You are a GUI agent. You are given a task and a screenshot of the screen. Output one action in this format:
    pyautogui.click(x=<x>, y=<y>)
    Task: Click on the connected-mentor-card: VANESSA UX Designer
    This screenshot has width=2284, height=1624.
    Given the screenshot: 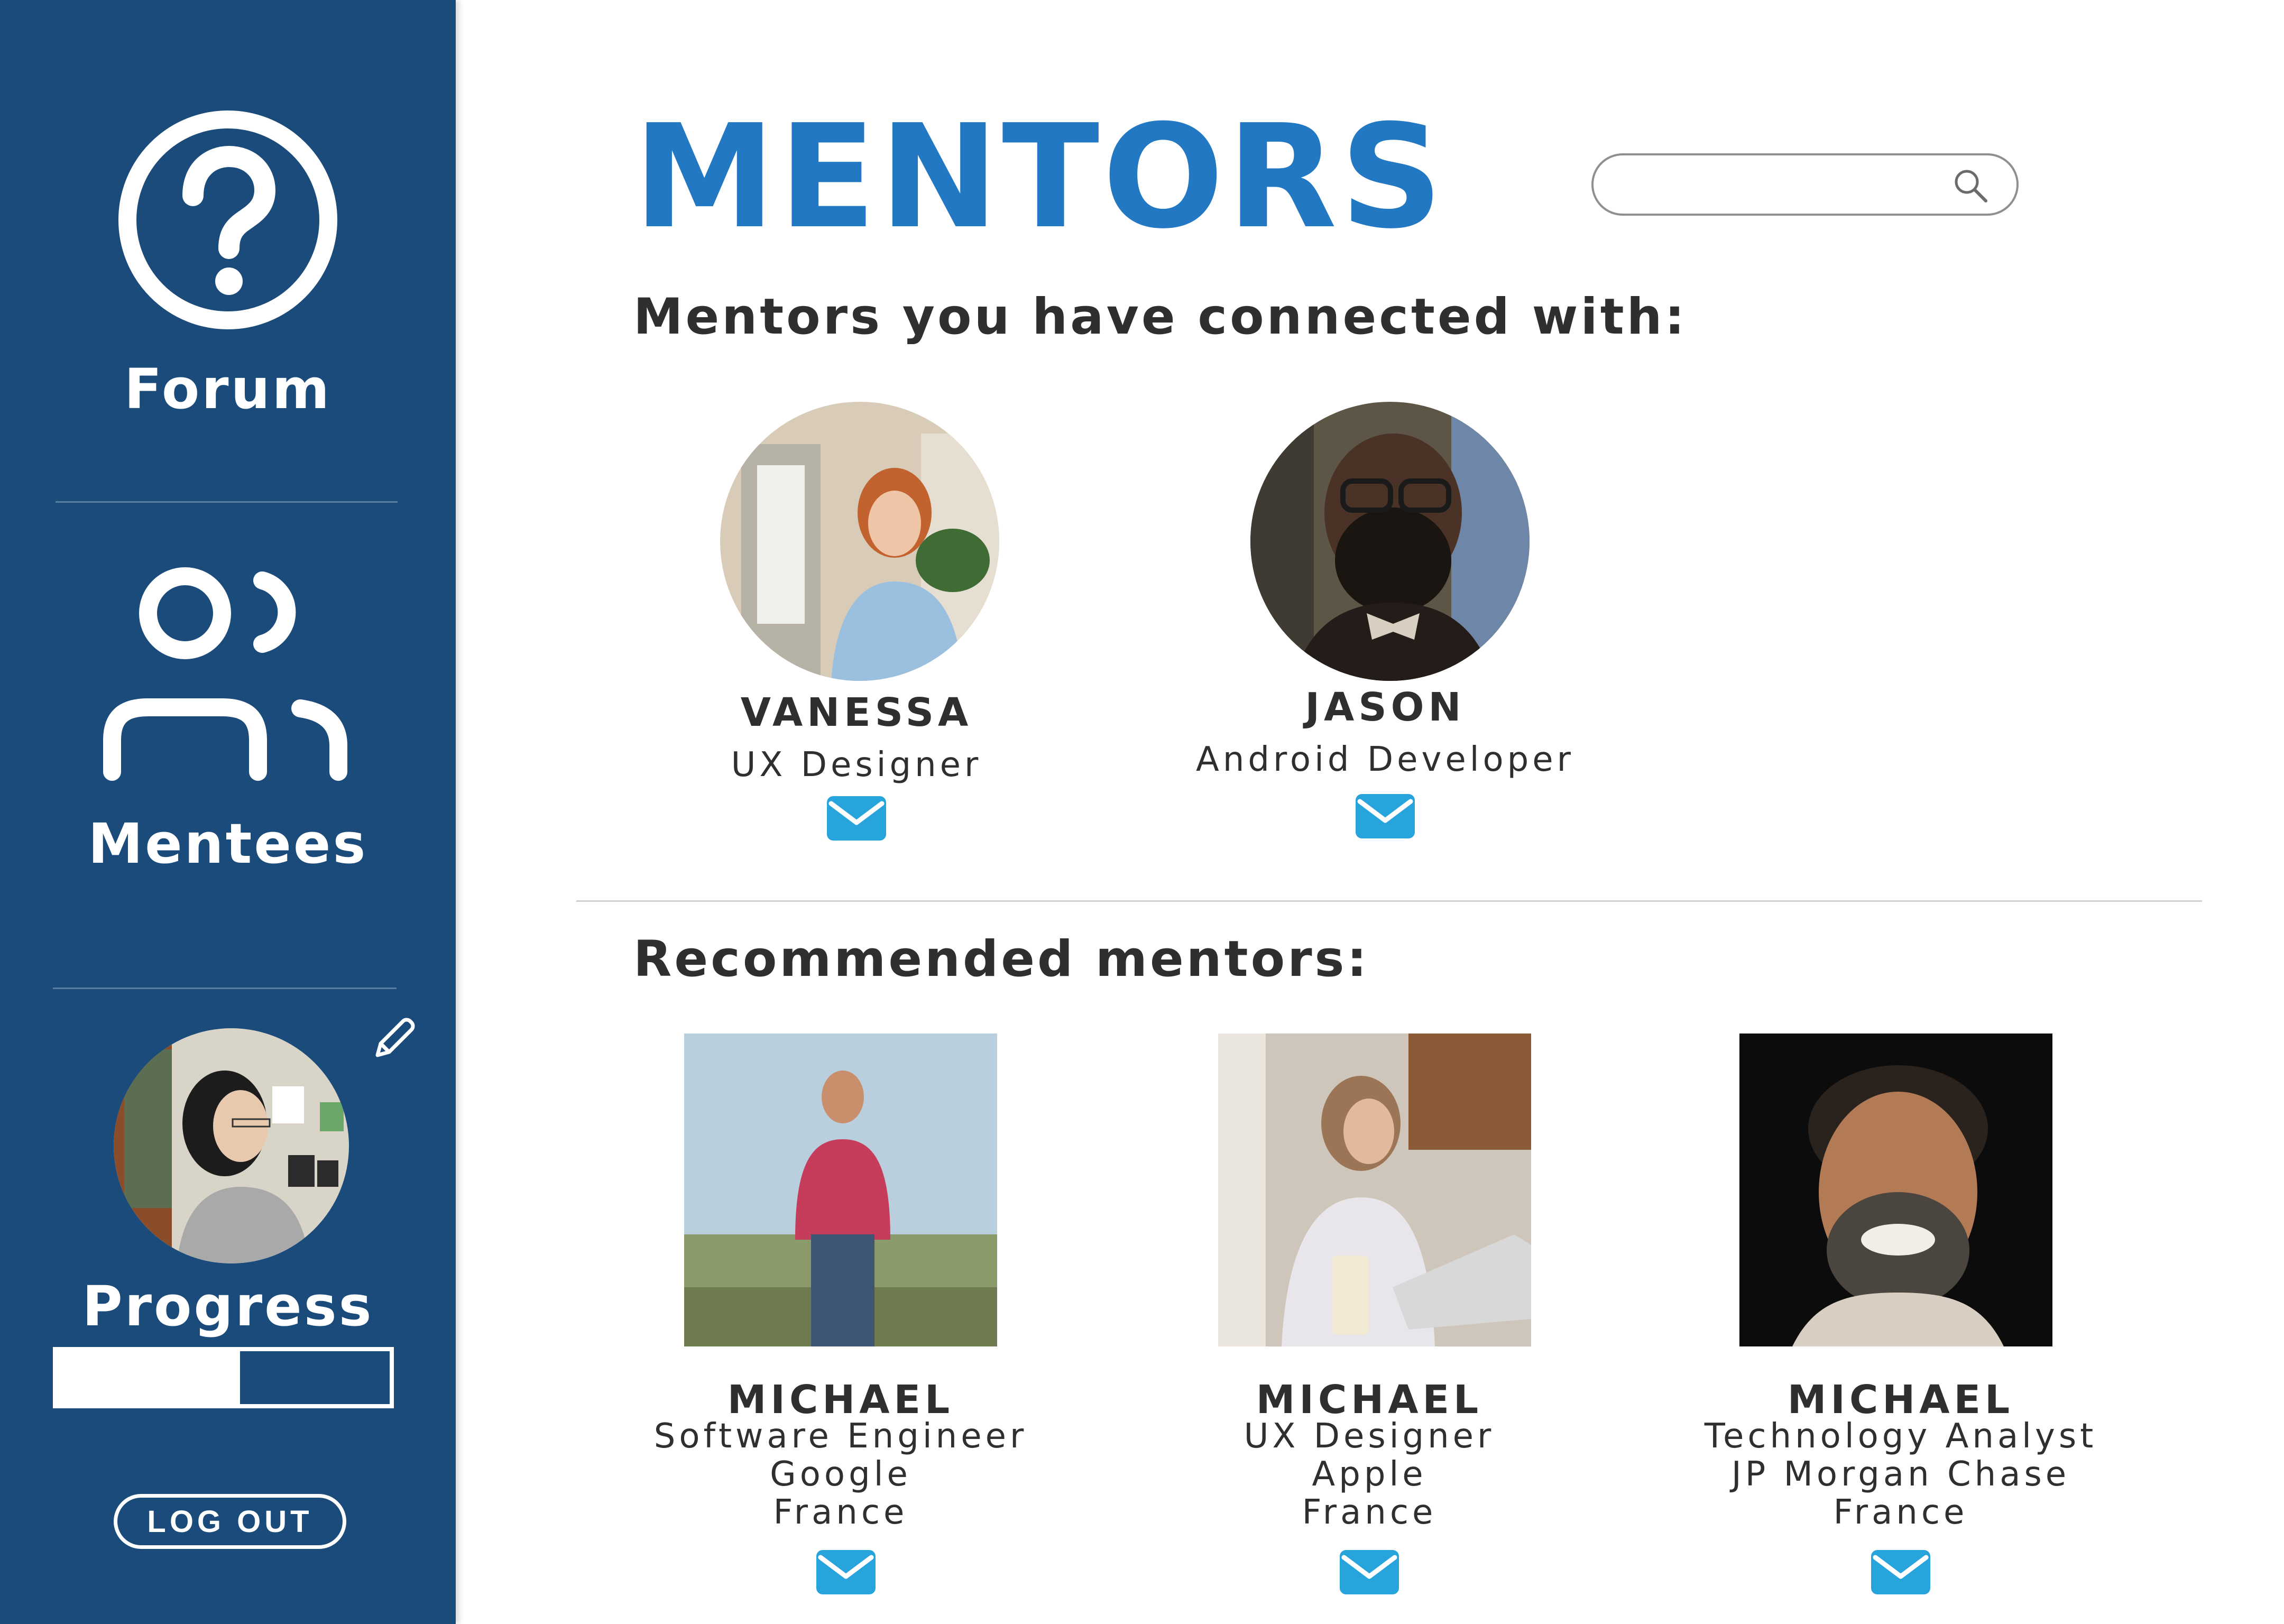 What is the action you would take?
    pyautogui.click(x=856, y=629)
    